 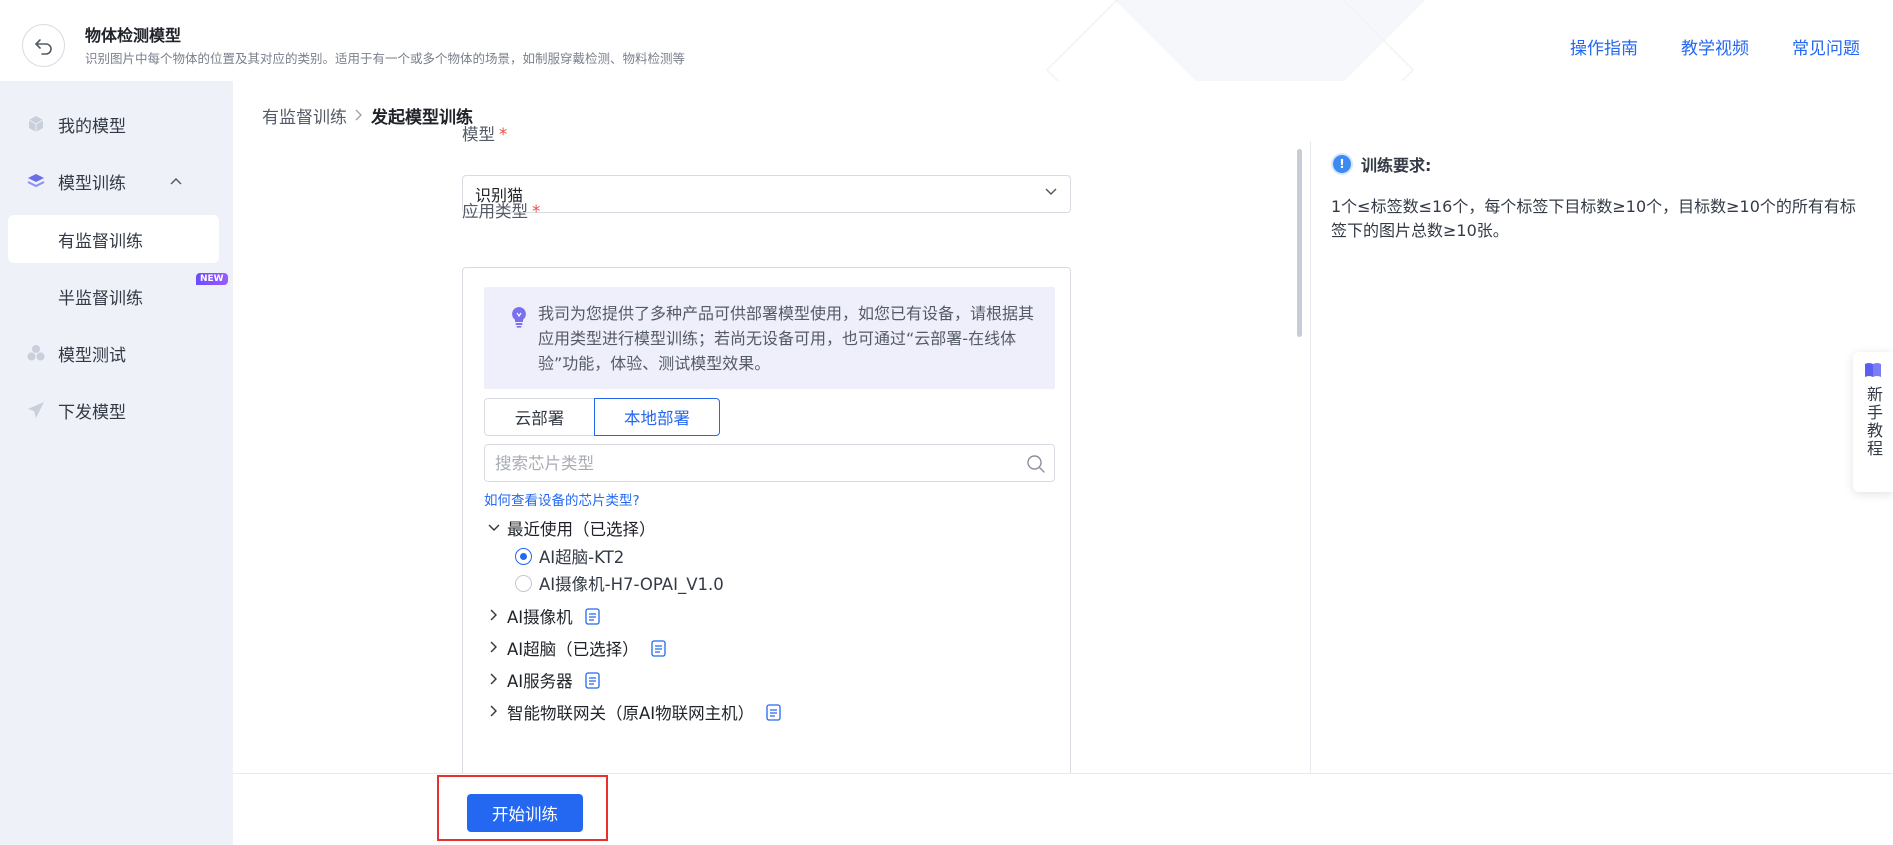 What do you see at coordinates (100, 298) in the screenshot?
I see `sidebar-item-label: 半监督训练` at bounding box center [100, 298].